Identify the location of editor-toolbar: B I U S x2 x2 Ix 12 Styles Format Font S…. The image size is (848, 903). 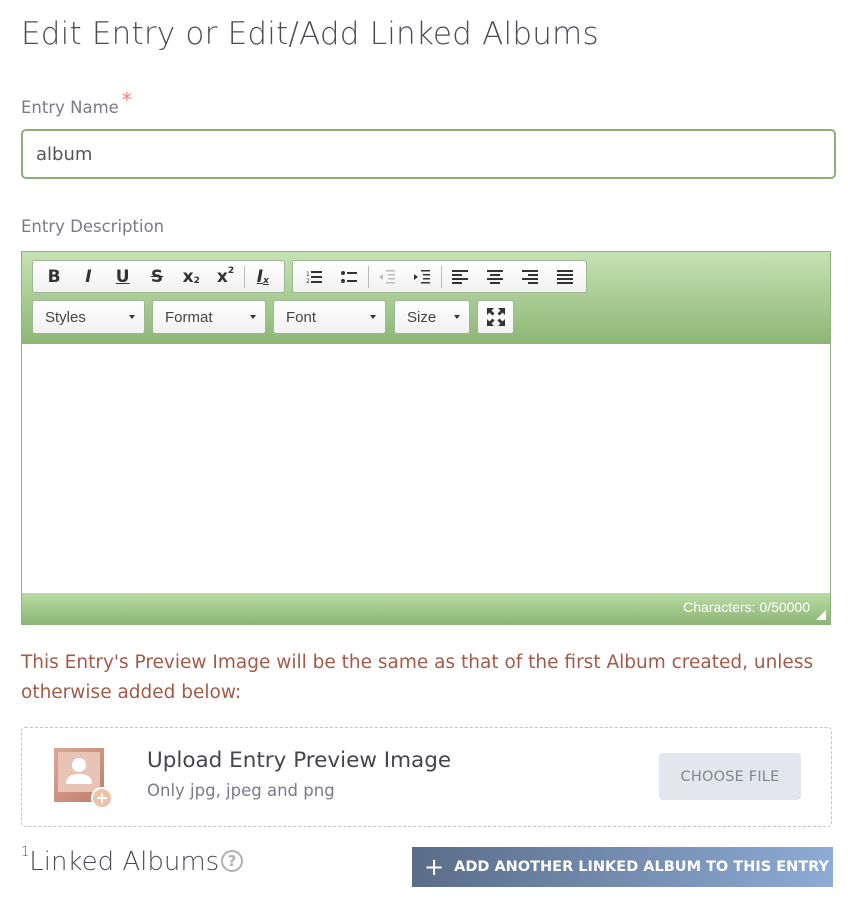
(426, 298).